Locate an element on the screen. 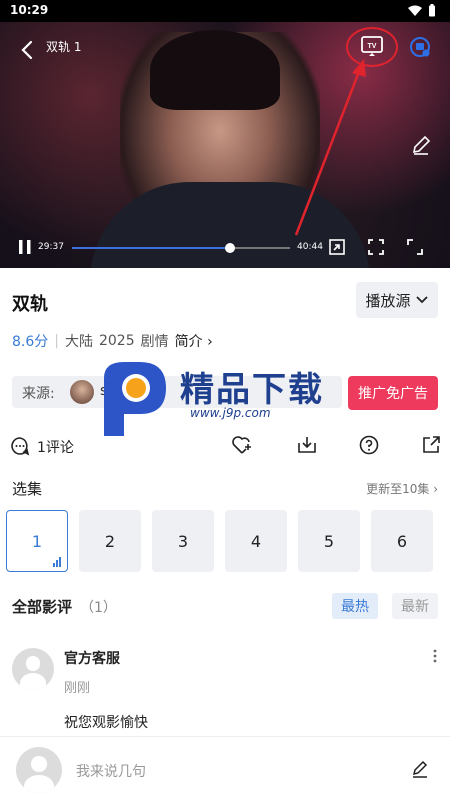 The height and width of the screenshot is (800, 450). status-icons is located at coordinates (422, 10).